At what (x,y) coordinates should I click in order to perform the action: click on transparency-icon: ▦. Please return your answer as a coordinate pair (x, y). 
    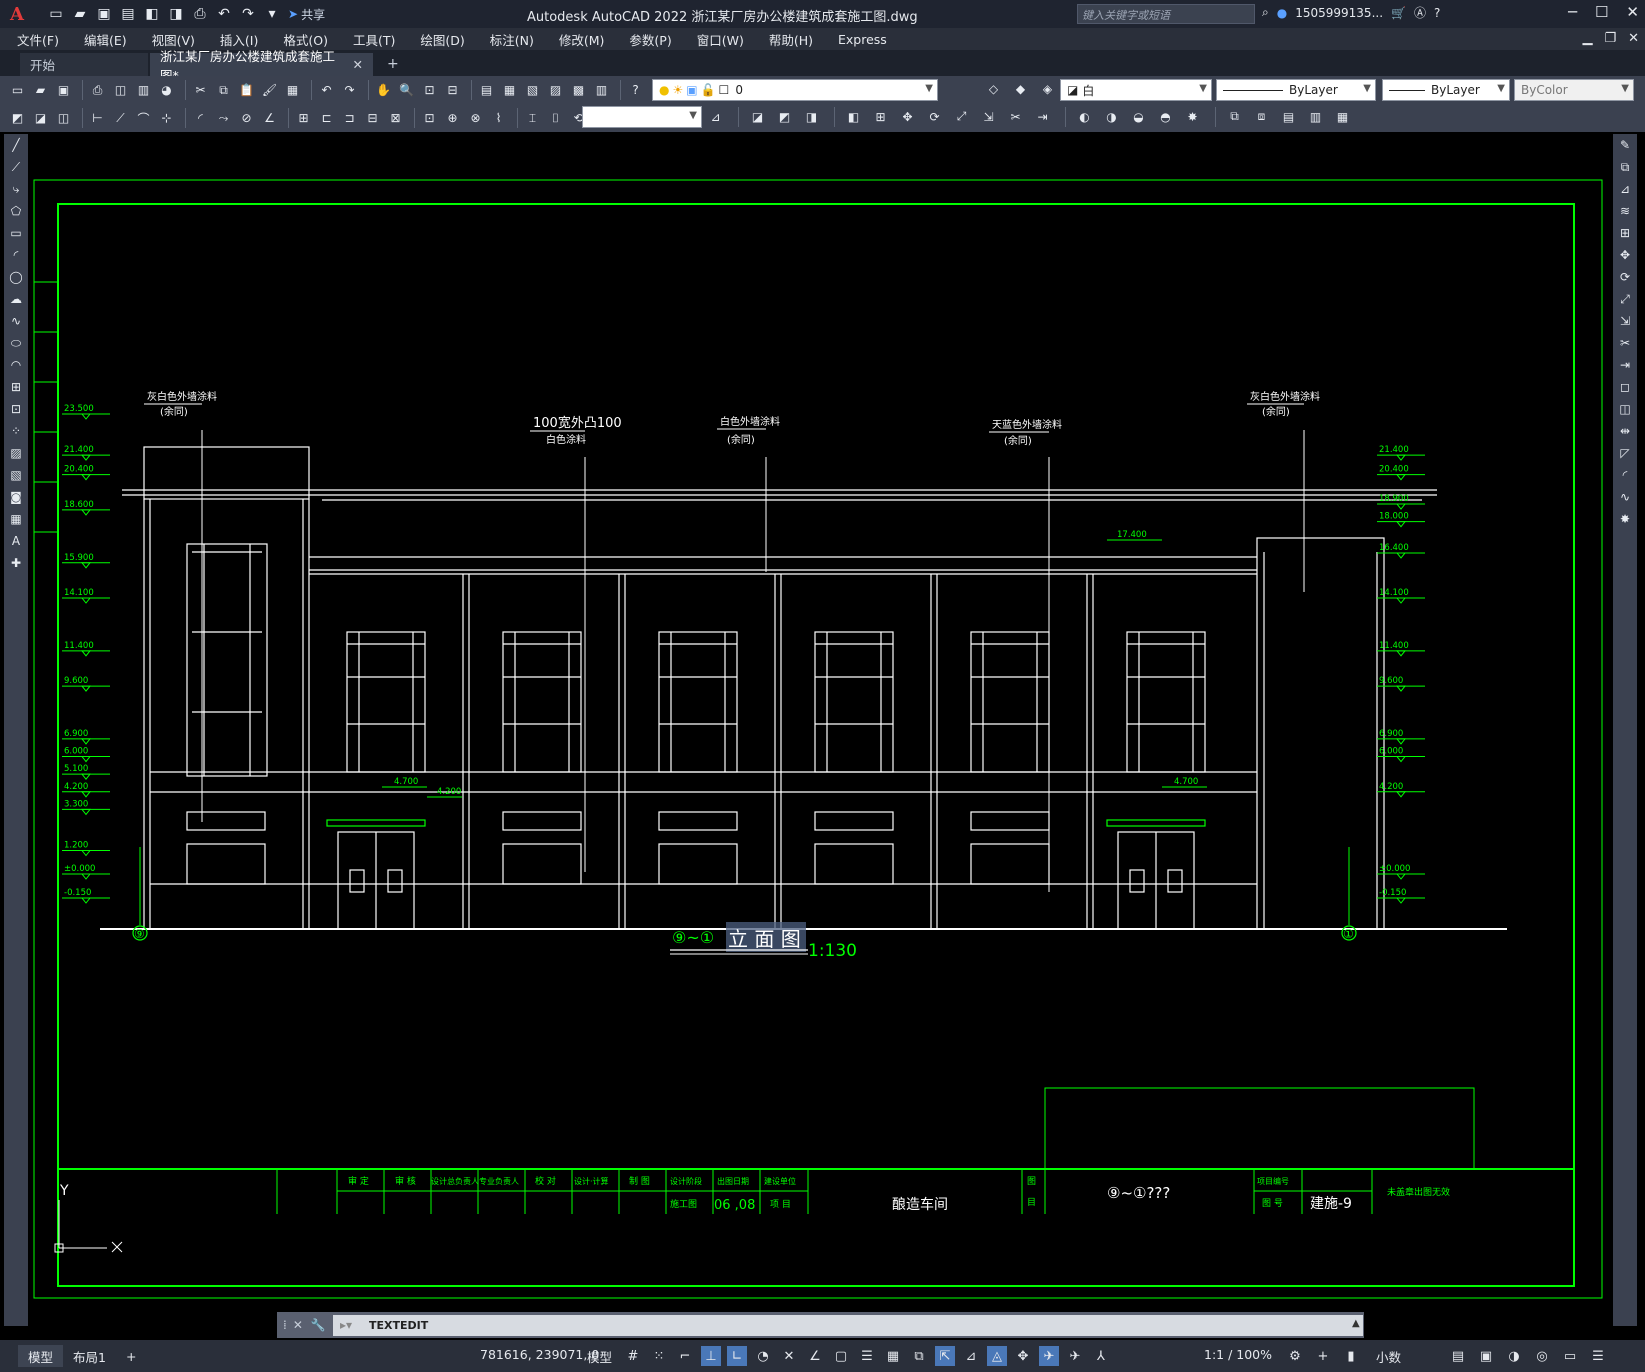
    Looking at the image, I should click on (893, 1356).